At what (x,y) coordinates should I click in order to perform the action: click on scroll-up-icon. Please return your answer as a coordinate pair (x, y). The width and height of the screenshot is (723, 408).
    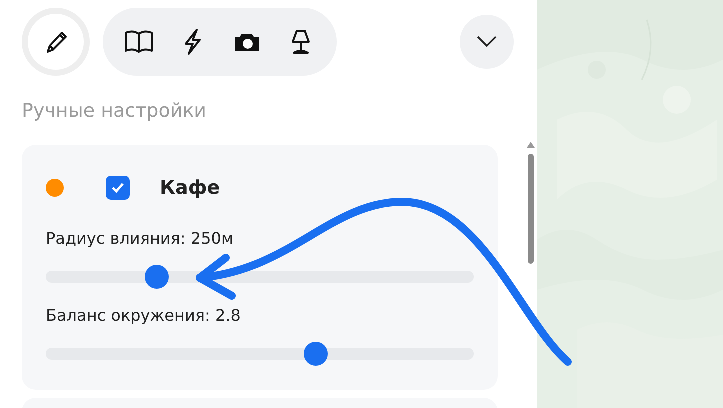
    Looking at the image, I should click on (531, 145).